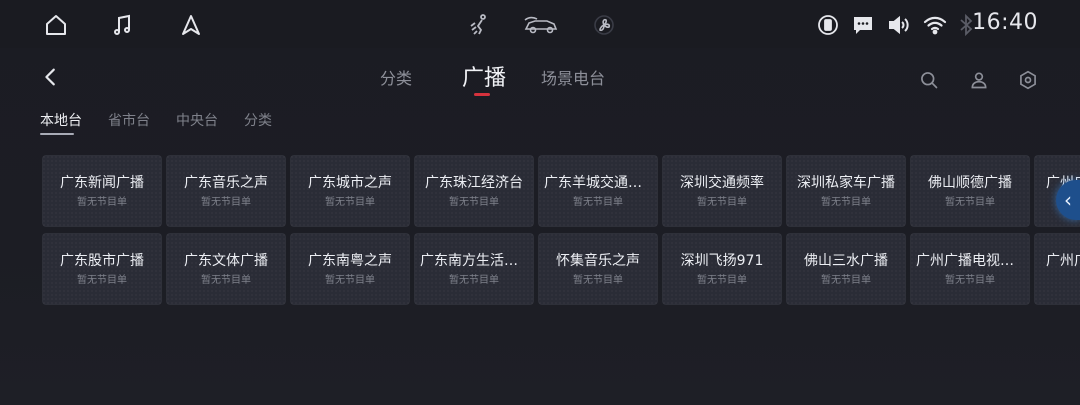  Describe the element at coordinates (846, 183) in the screenshot. I see `station-name: 深圳私家车广播` at that location.